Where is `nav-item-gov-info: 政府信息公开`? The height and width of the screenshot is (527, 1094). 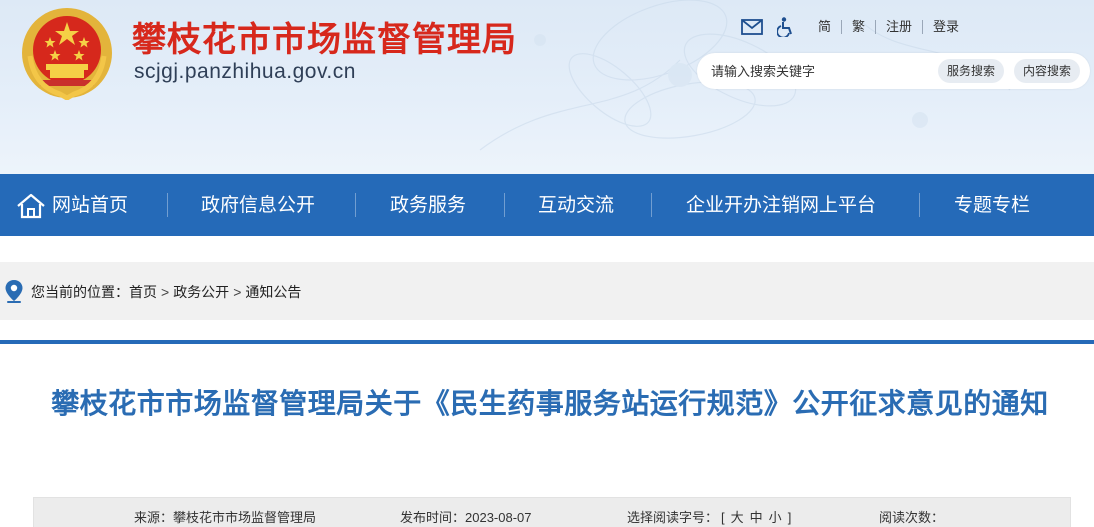 nav-item-gov-info: 政府信息公开 is located at coordinates (258, 205).